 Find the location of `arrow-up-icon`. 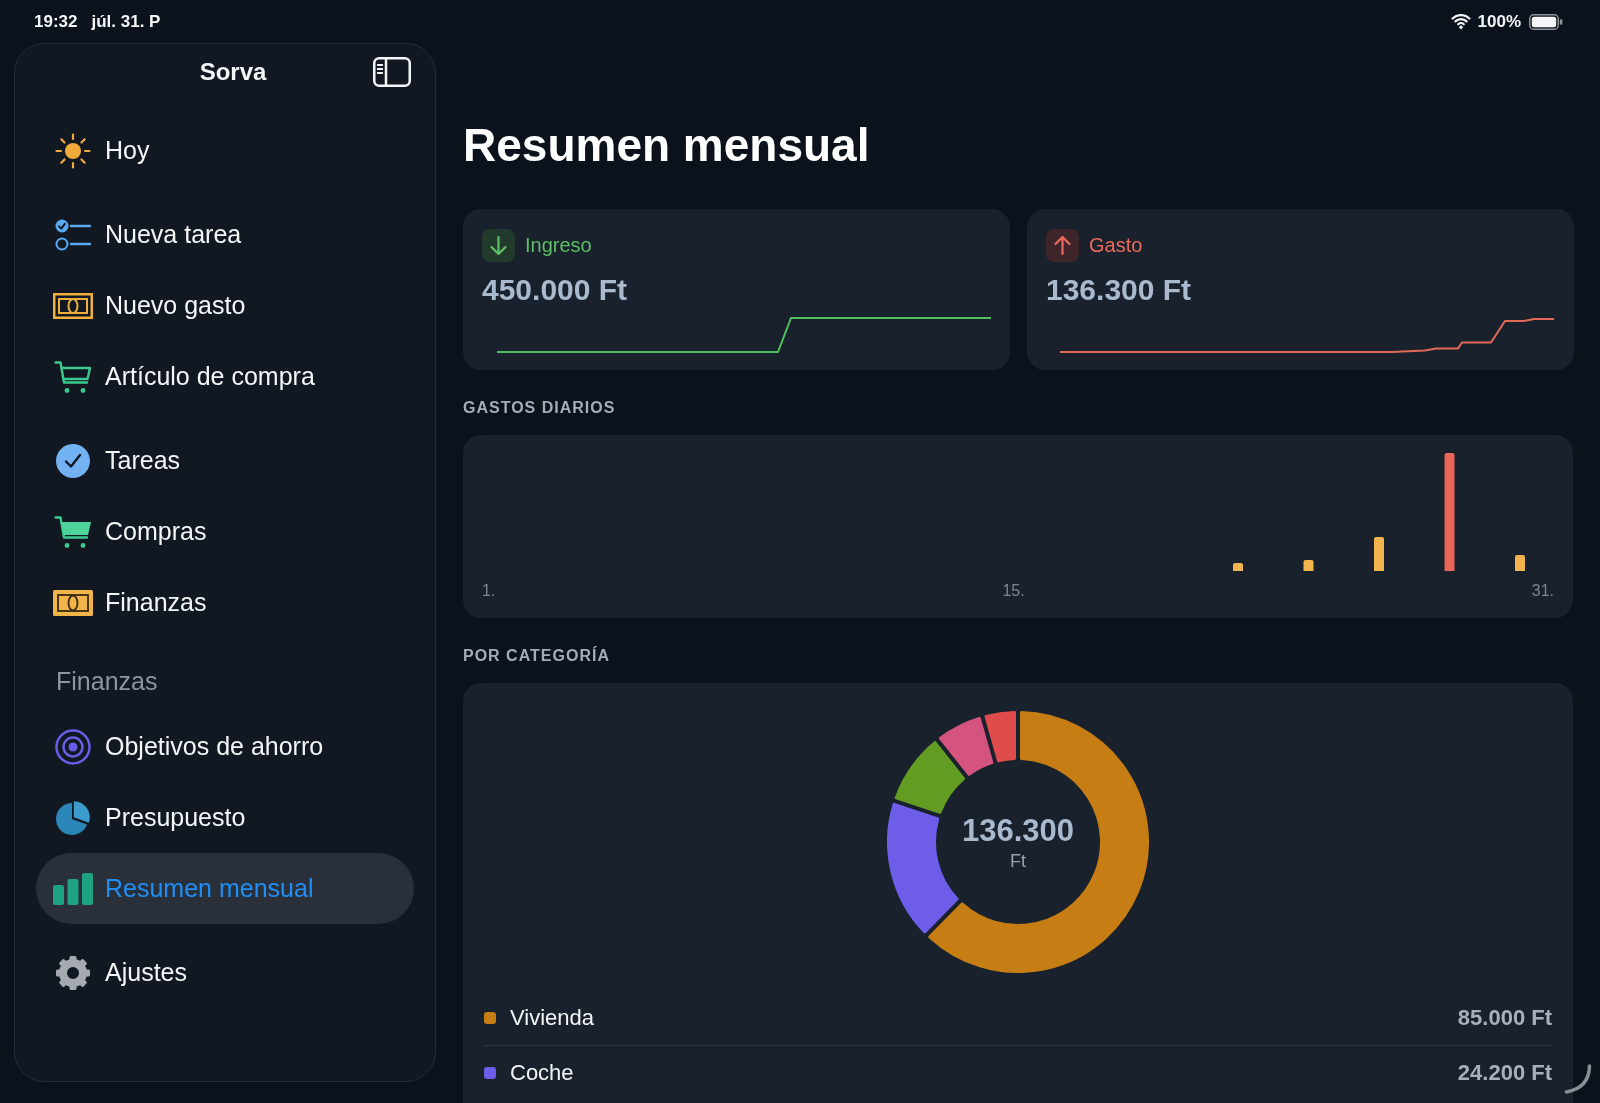

arrow-up-icon is located at coordinates (1062, 245).